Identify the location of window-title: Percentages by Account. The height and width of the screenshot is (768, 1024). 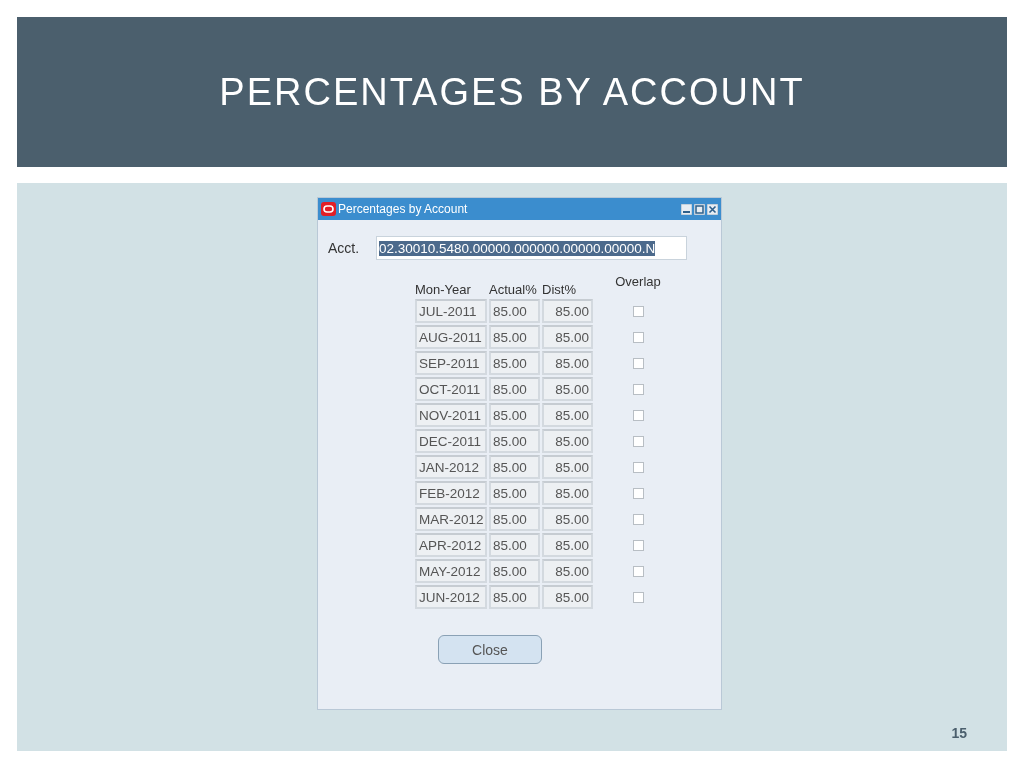
(403, 209).